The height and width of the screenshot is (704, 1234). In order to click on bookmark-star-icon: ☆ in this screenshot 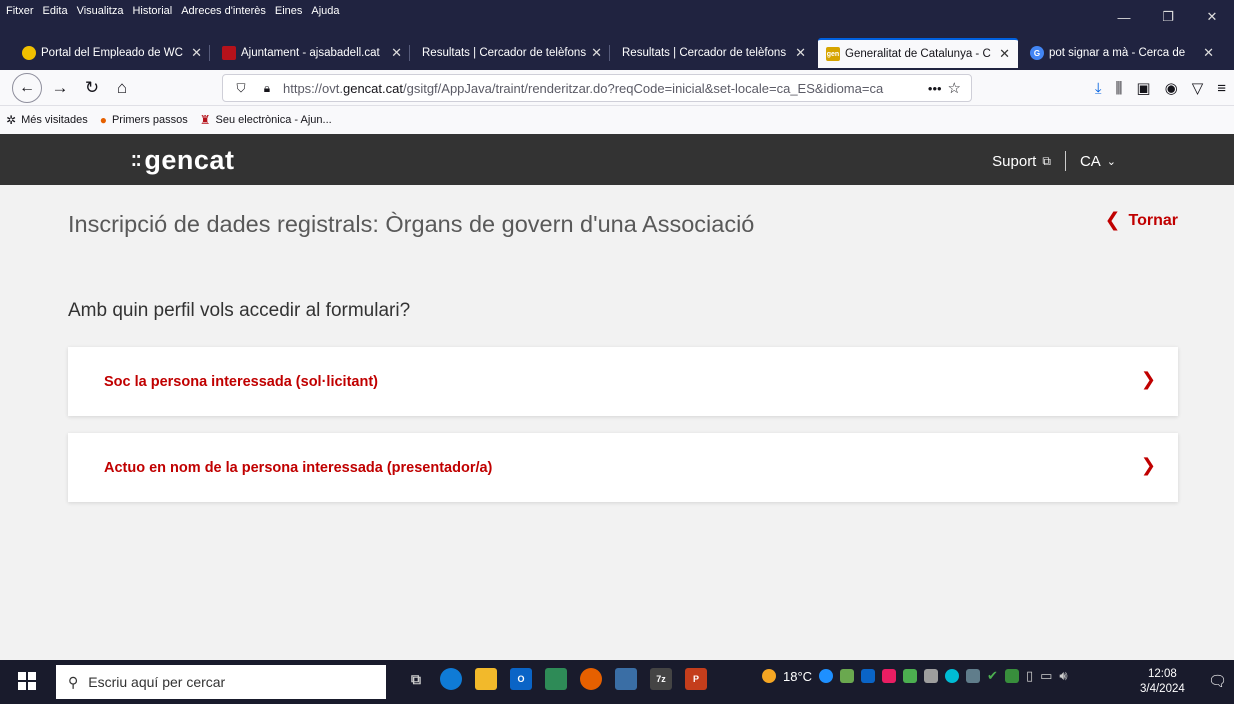, I will do `click(954, 88)`.